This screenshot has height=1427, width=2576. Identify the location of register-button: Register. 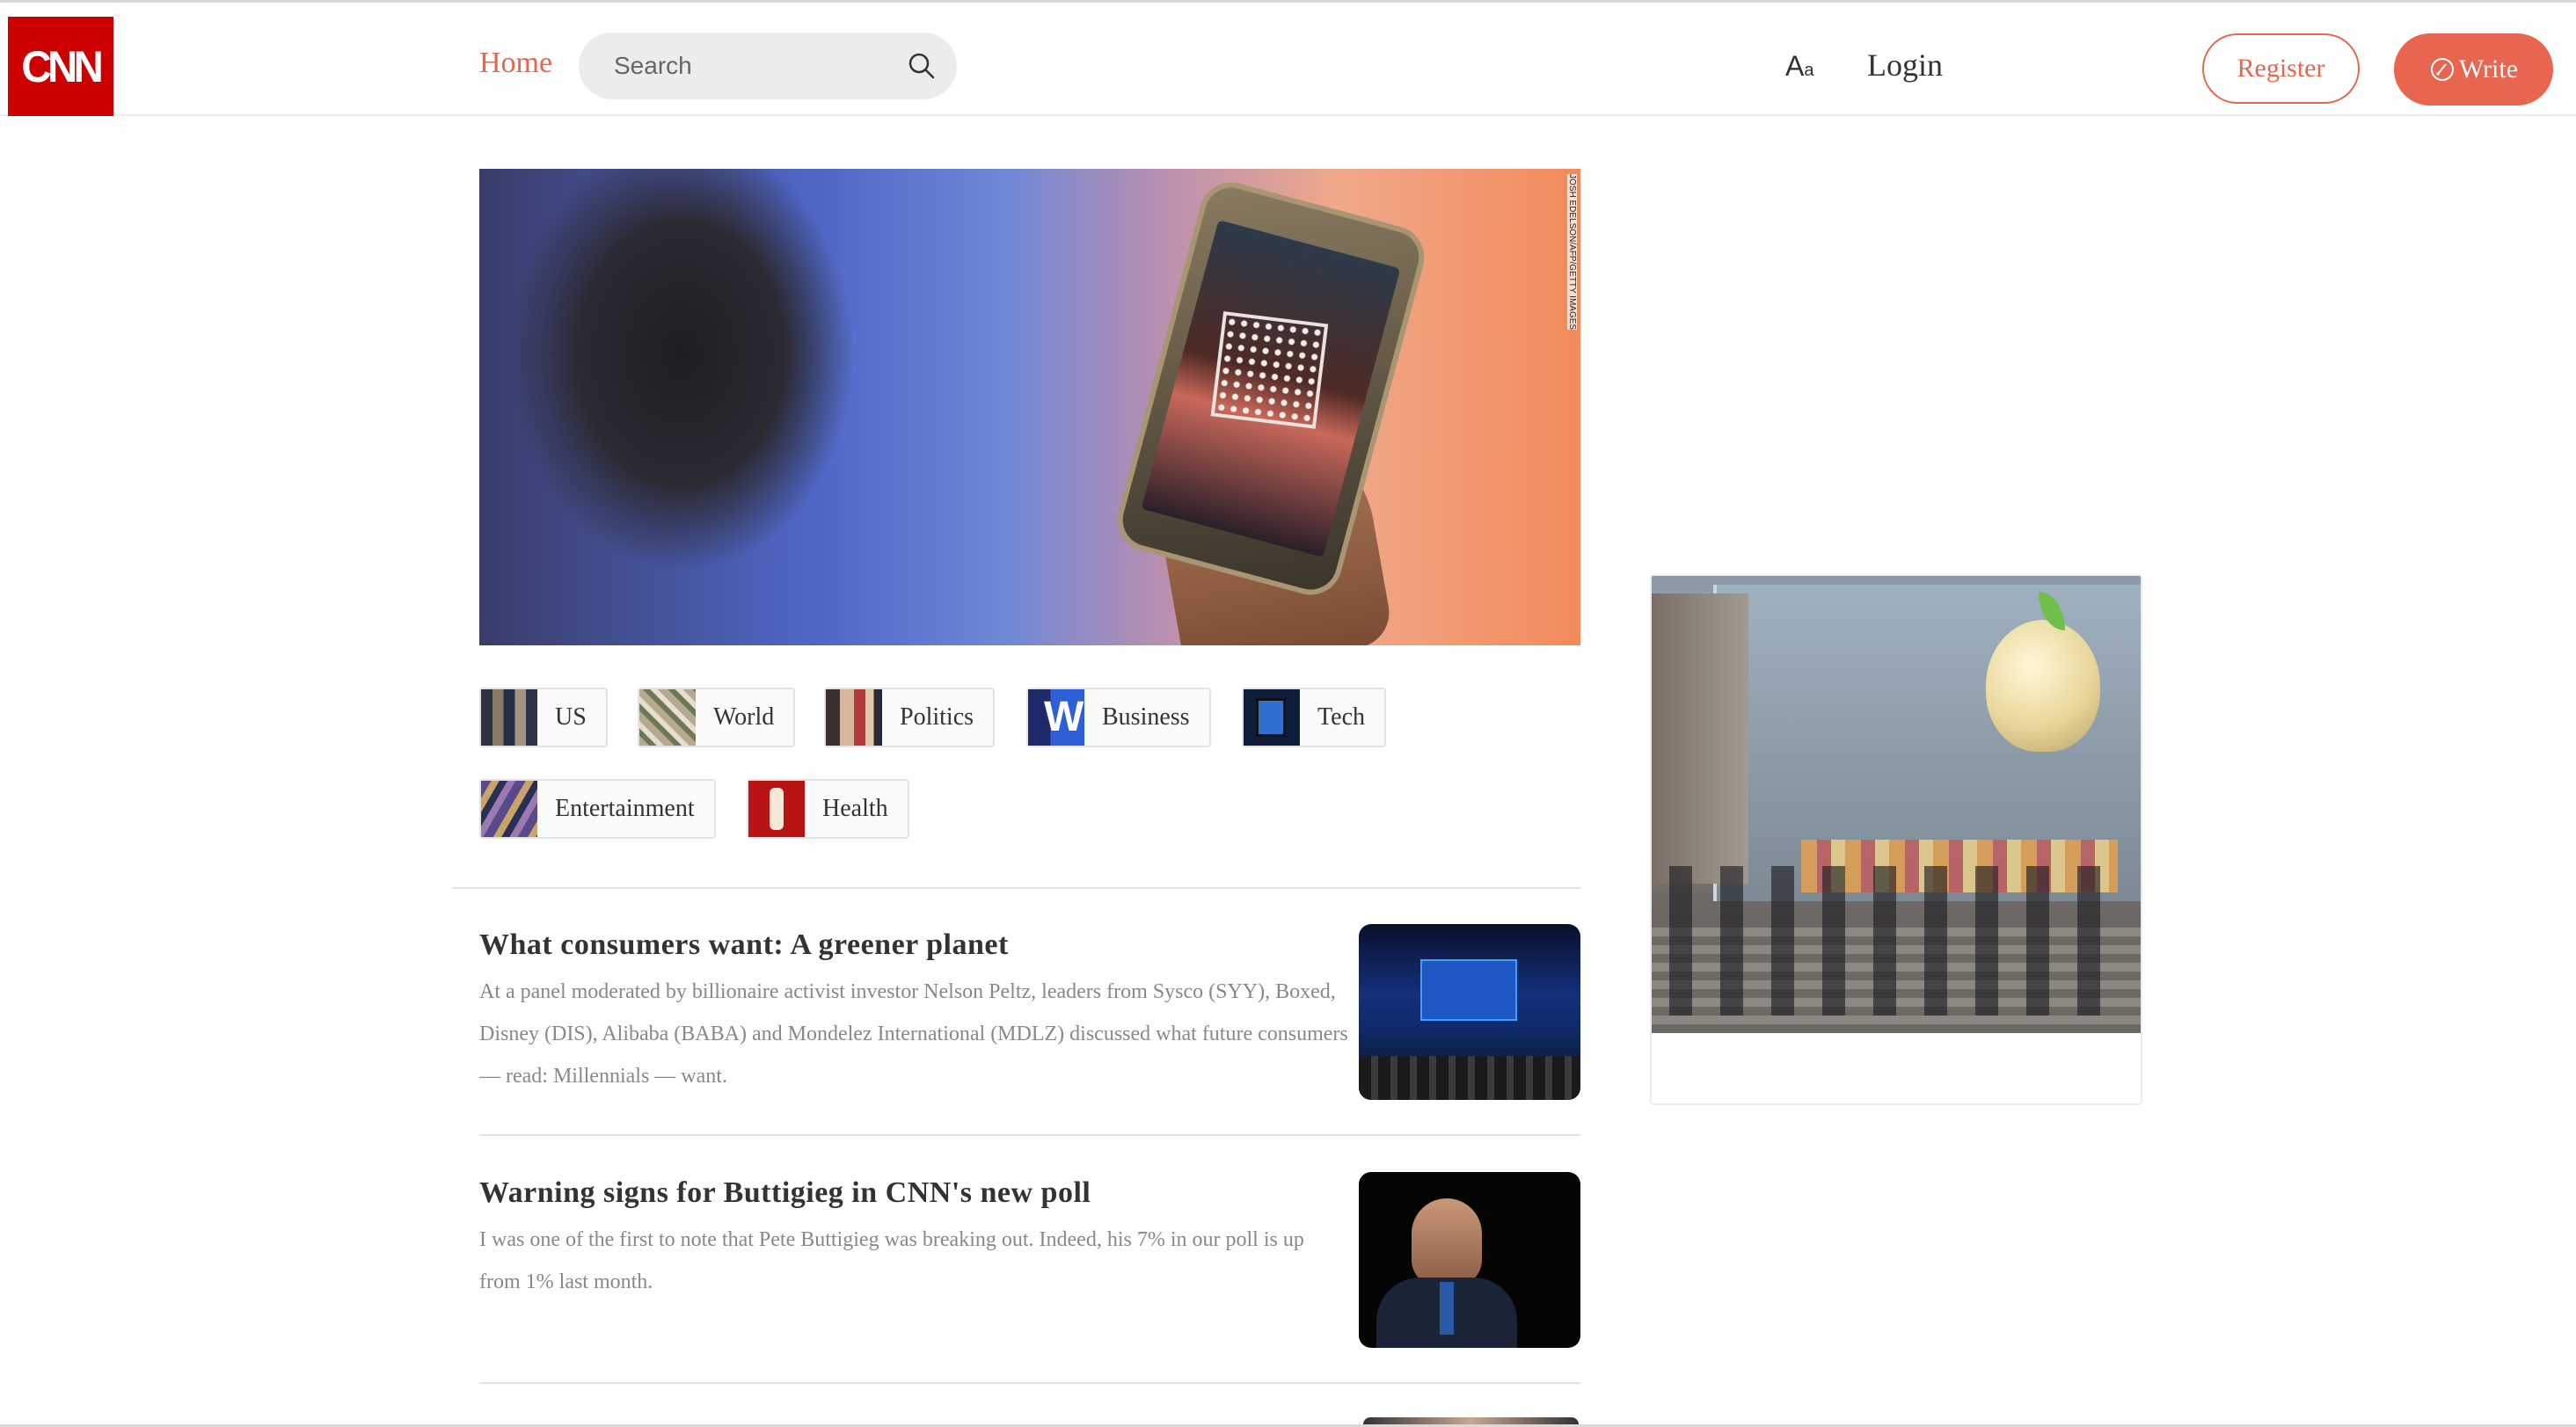
(2281, 68).